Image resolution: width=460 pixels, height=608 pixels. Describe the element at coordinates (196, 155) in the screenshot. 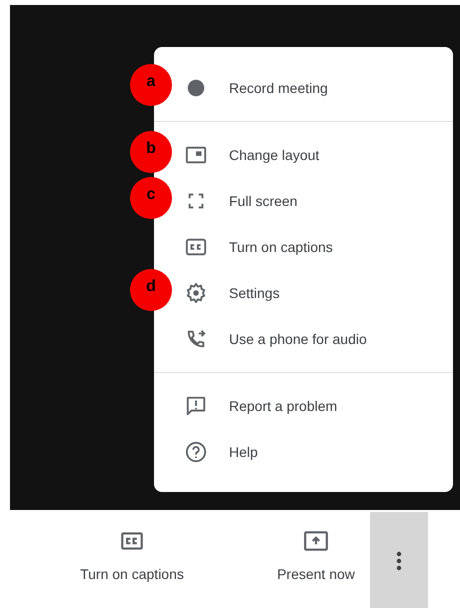

I see `layout-icon` at that location.